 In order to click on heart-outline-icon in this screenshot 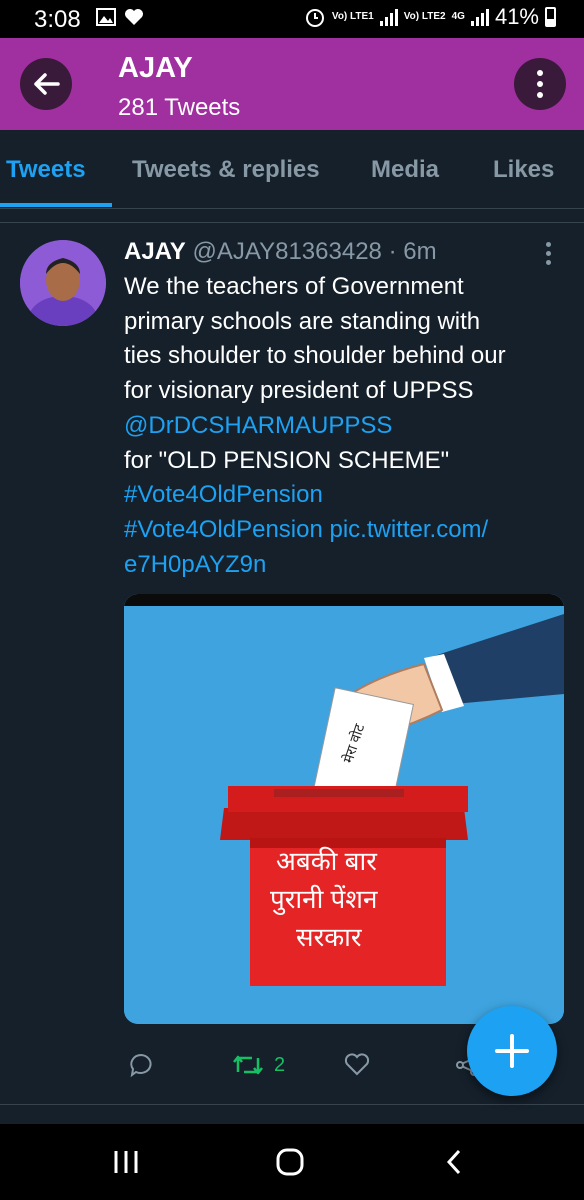, I will do `click(357, 1064)`.